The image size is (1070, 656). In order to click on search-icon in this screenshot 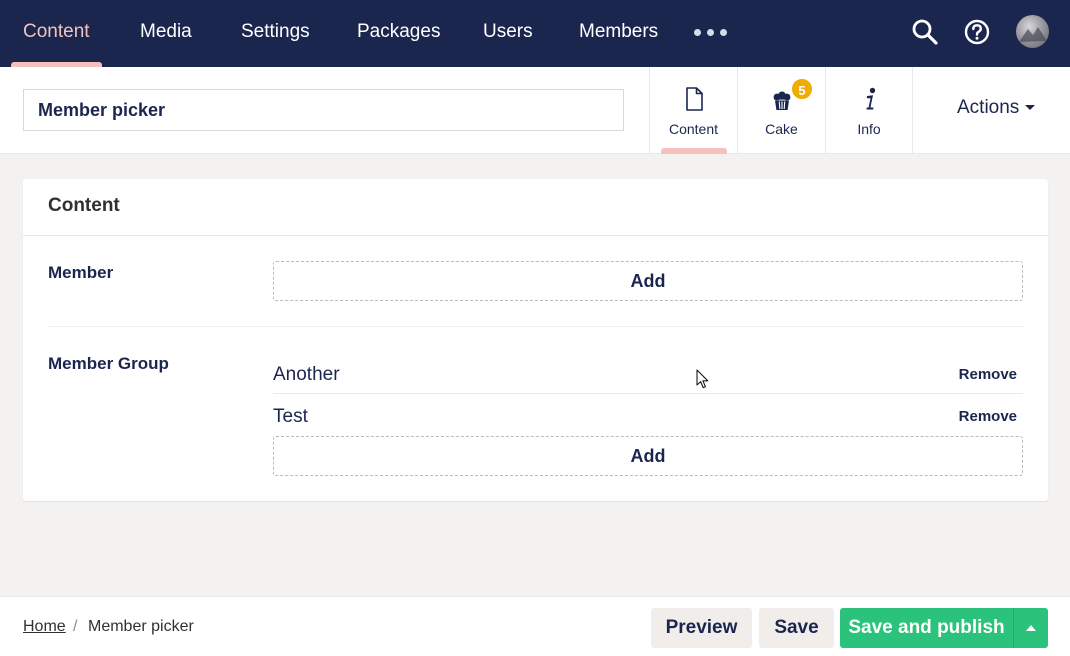, I will do `click(925, 32)`.